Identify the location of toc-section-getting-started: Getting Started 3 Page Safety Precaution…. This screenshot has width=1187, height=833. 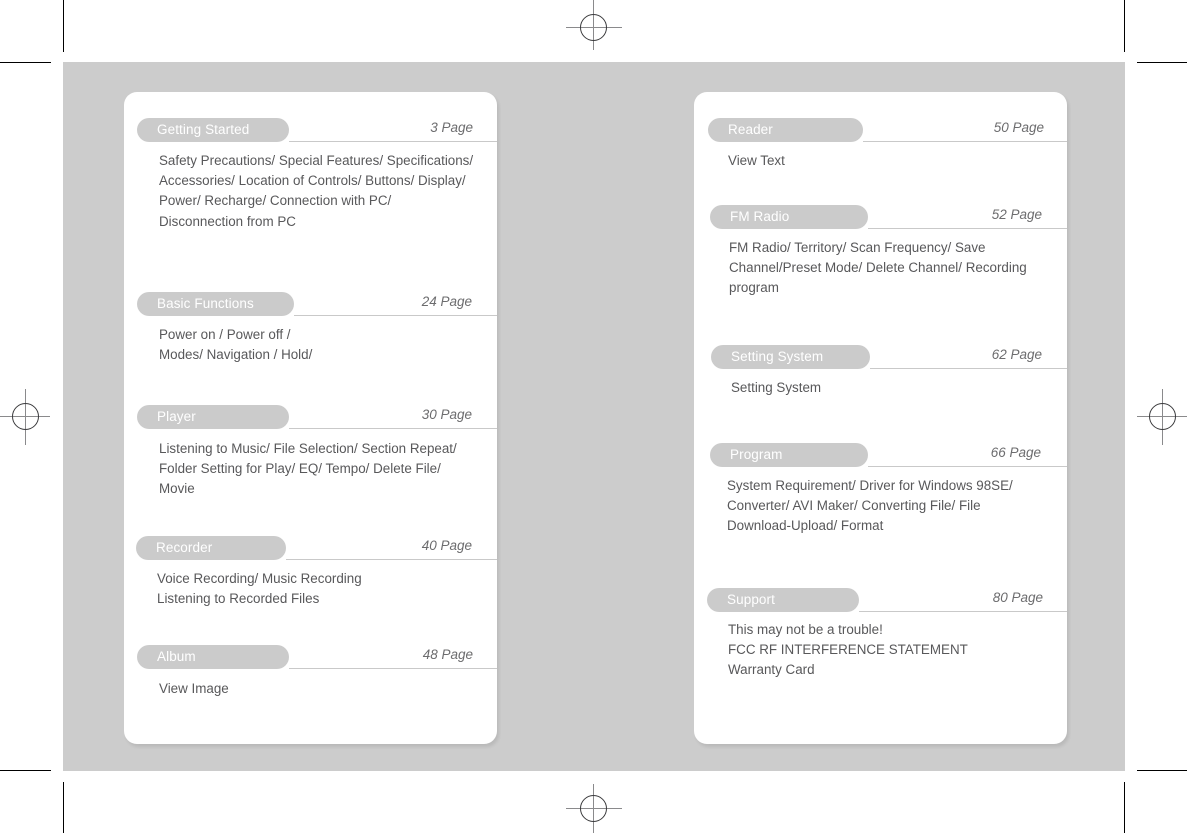
(310, 173).